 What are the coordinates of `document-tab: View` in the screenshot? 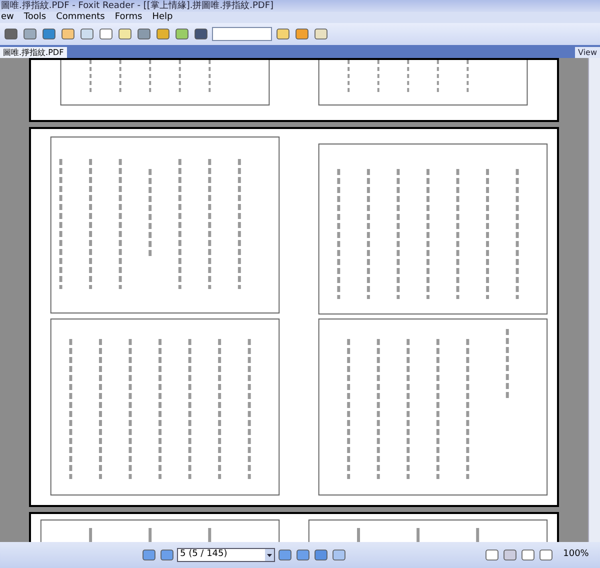 It's located at (587, 52).